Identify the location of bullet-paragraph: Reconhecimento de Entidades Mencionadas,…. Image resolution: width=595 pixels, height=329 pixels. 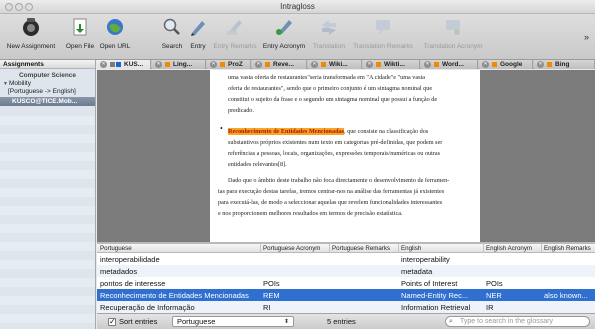
(335, 148).